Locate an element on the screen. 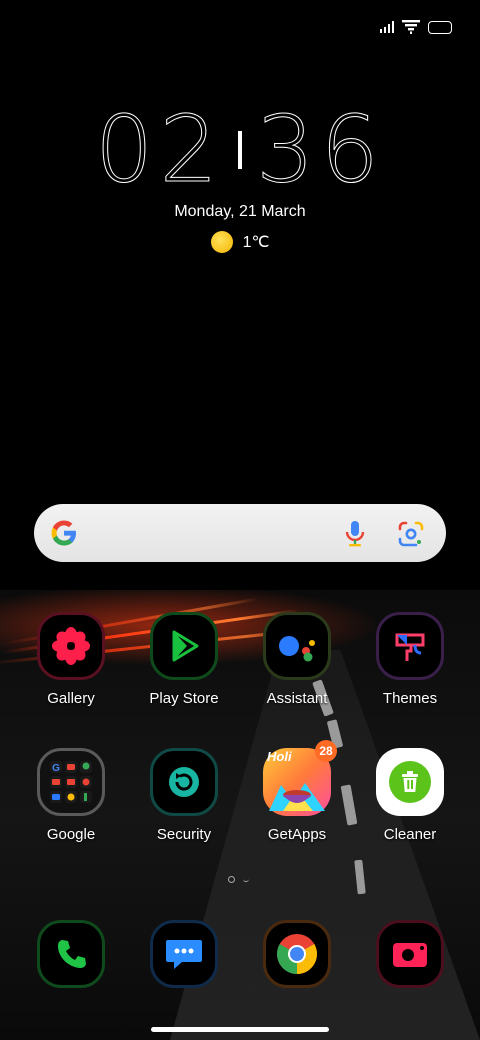 This screenshot has height=1040, width=480. home-gesture-bar is located at coordinates (240, 1029).